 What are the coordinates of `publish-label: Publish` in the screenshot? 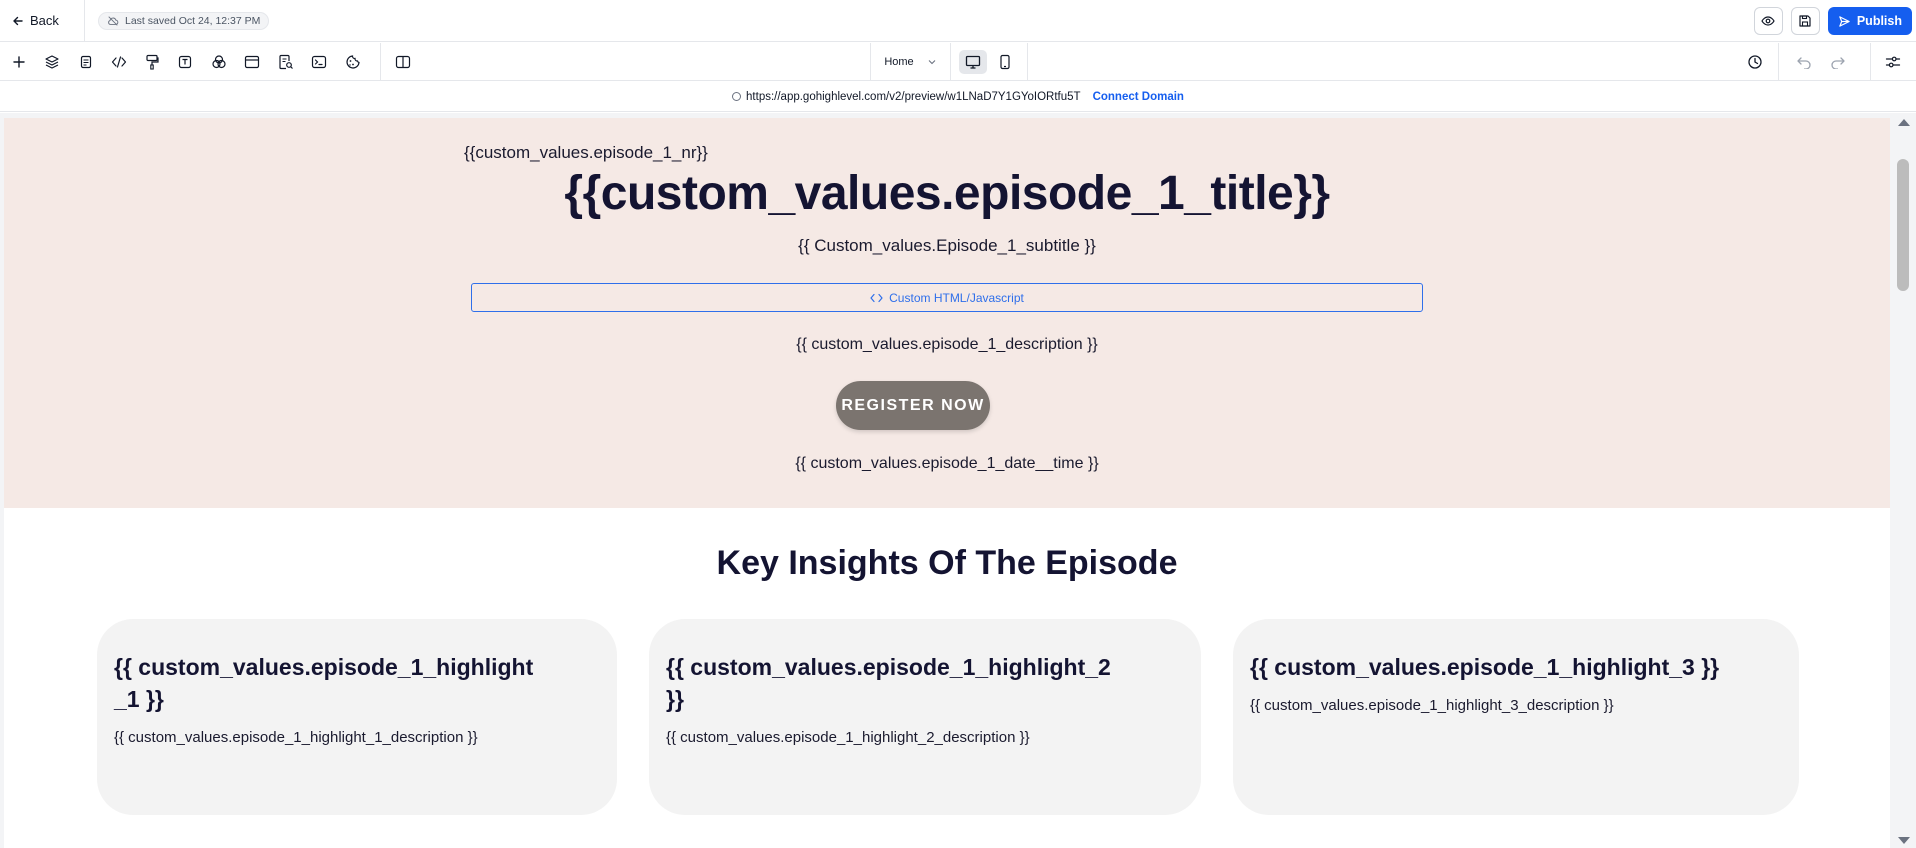 It's located at (1879, 21).